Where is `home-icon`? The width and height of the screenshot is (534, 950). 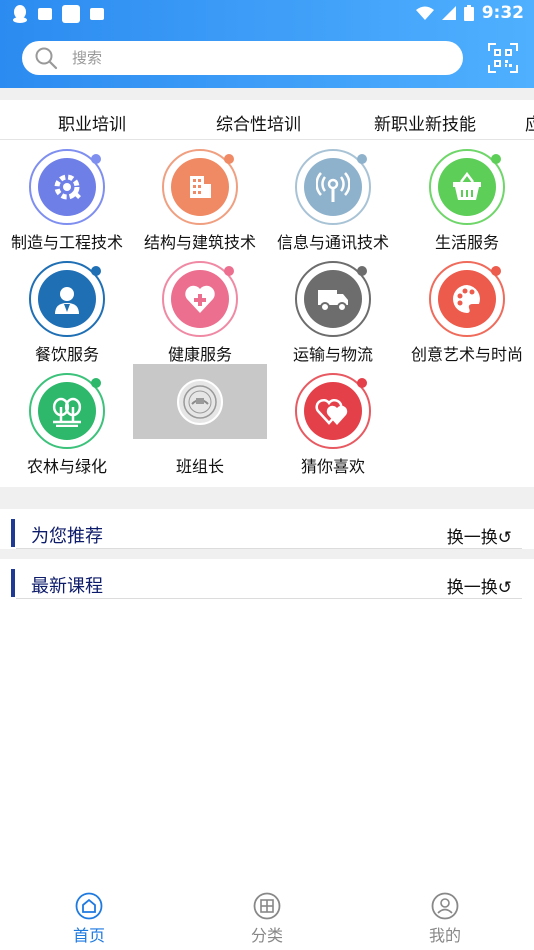 home-icon is located at coordinates (89, 906).